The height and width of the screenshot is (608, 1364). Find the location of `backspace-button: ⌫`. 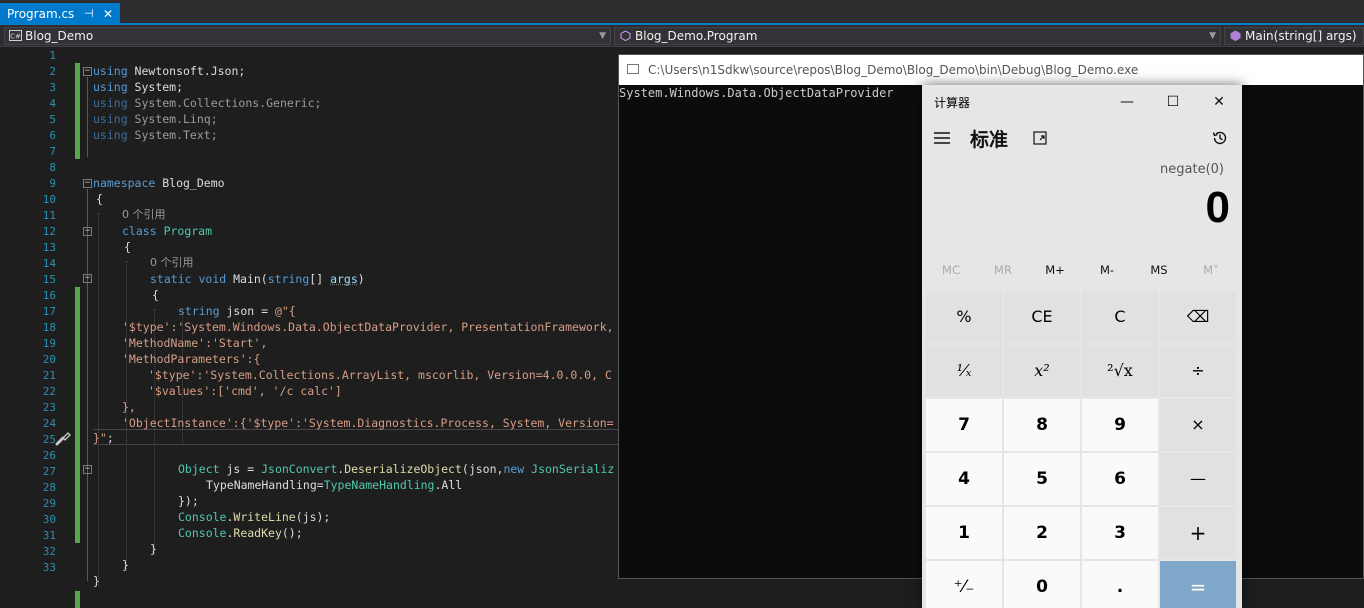

backspace-button: ⌫ is located at coordinates (1198, 317).